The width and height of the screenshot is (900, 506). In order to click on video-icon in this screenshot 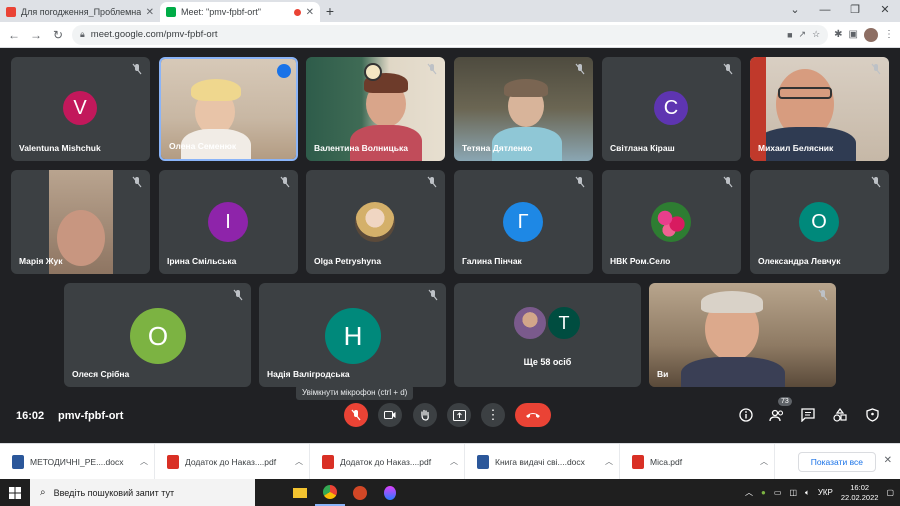, I will do `click(390, 415)`.